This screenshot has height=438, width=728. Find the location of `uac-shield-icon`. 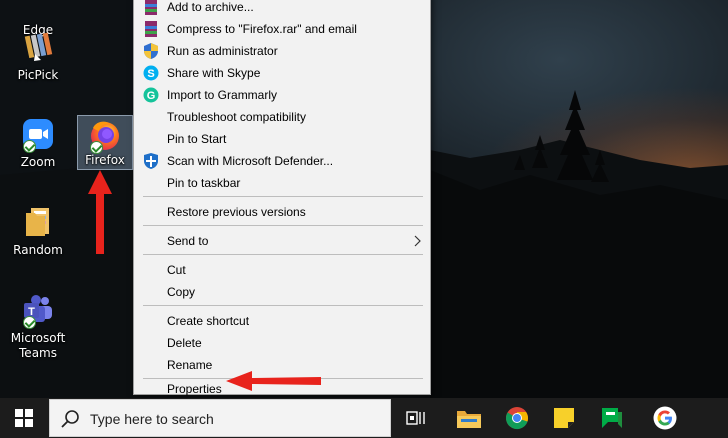

uac-shield-icon is located at coordinates (151, 51).